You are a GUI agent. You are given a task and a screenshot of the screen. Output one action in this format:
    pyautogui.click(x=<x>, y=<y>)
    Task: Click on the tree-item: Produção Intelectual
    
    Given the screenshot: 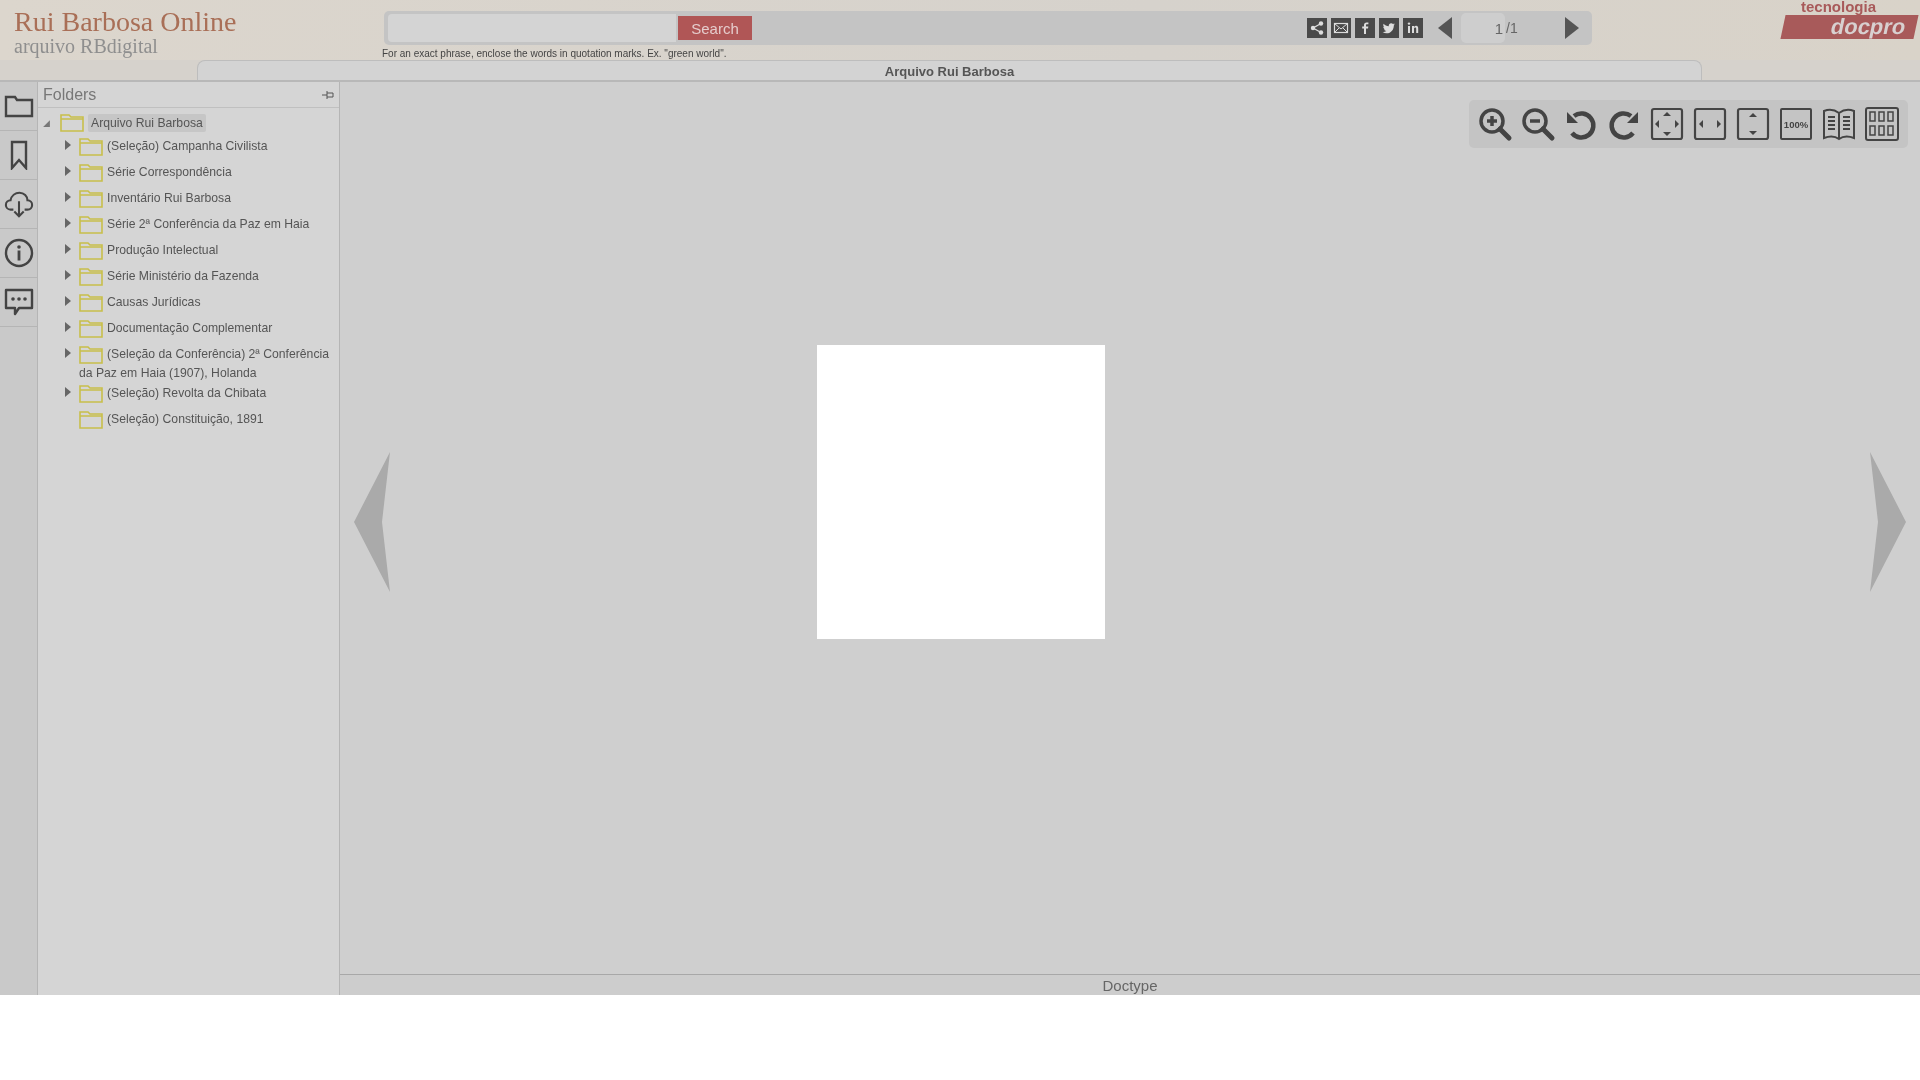 What is the action you would take?
    pyautogui.click(x=204, y=250)
    